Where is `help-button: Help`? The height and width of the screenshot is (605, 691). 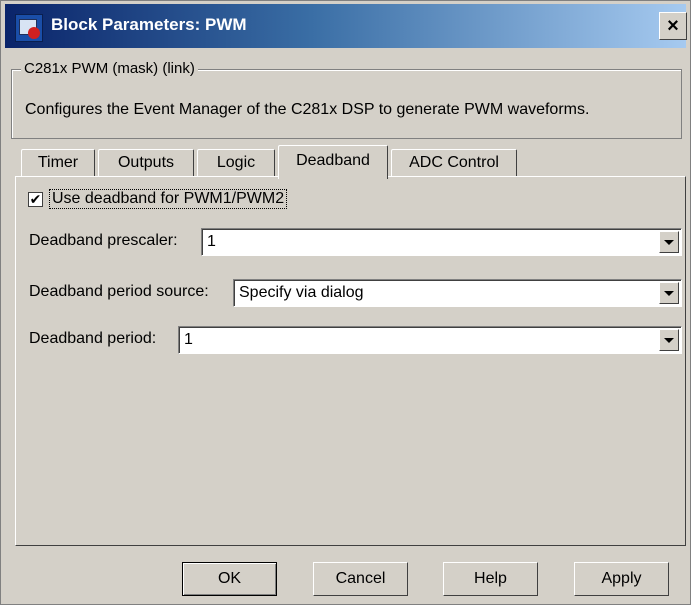
help-button: Help is located at coordinates (490, 579).